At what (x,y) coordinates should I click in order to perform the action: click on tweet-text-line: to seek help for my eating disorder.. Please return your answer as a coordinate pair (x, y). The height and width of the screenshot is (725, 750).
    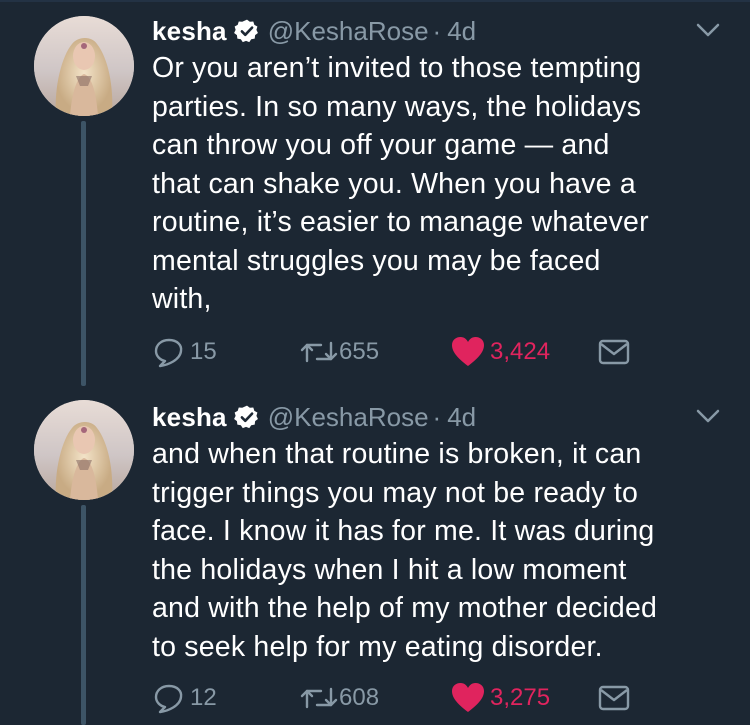
    Looking at the image, I should click on (377, 646).